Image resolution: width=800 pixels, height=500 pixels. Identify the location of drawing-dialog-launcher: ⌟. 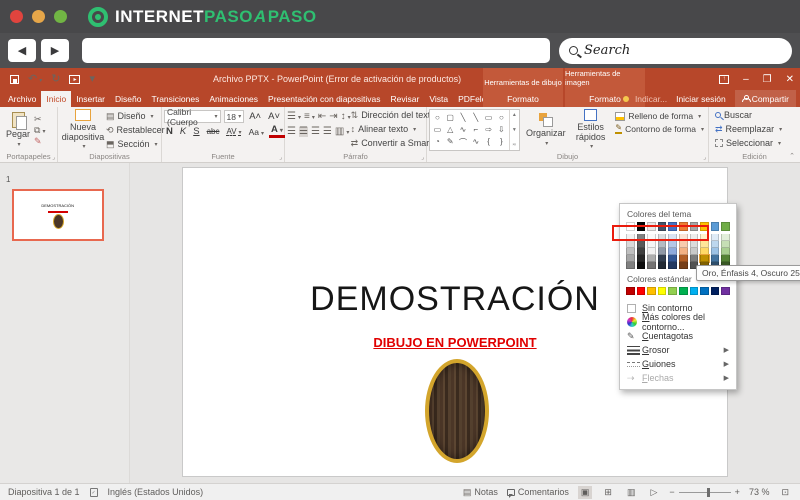
(704, 157).